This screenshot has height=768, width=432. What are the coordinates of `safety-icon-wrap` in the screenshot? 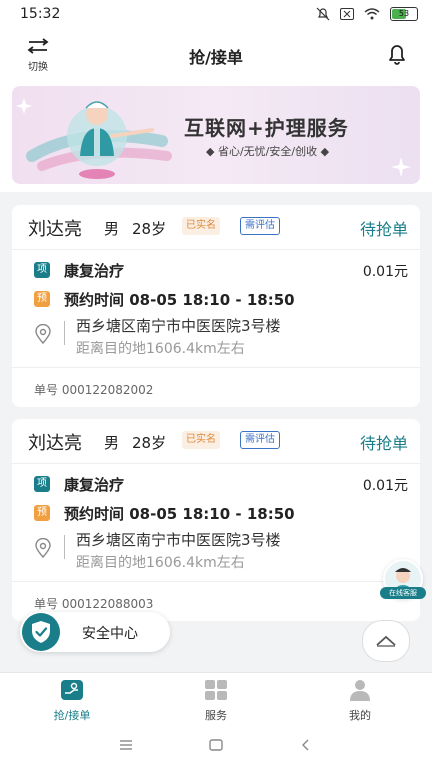 It's located at (41, 632).